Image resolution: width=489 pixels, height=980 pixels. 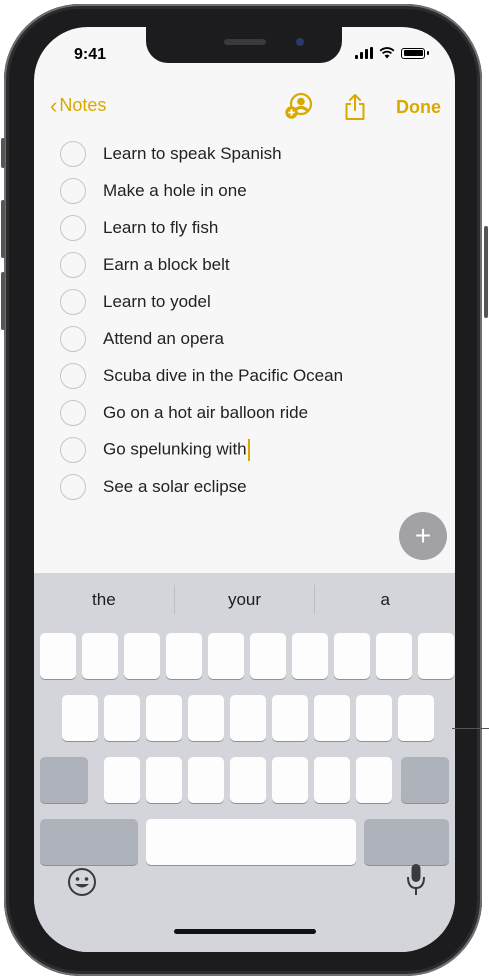 What do you see at coordinates (364, 53) in the screenshot?
I see `signal-icon` at bounding box center [364, 53].